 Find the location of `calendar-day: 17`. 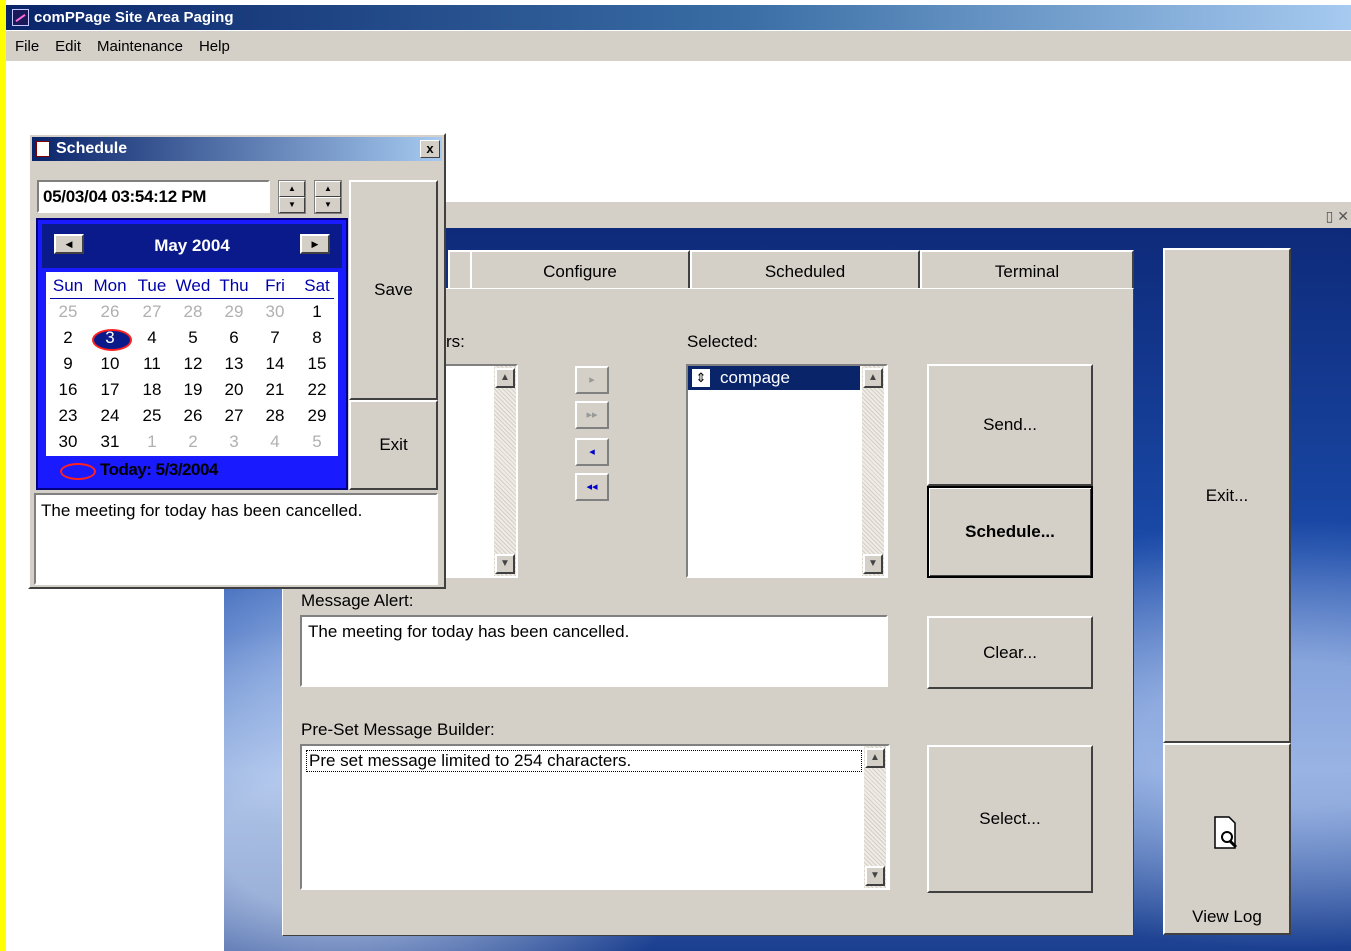

calendar-day: 17 is located at coordinates (110, 390).